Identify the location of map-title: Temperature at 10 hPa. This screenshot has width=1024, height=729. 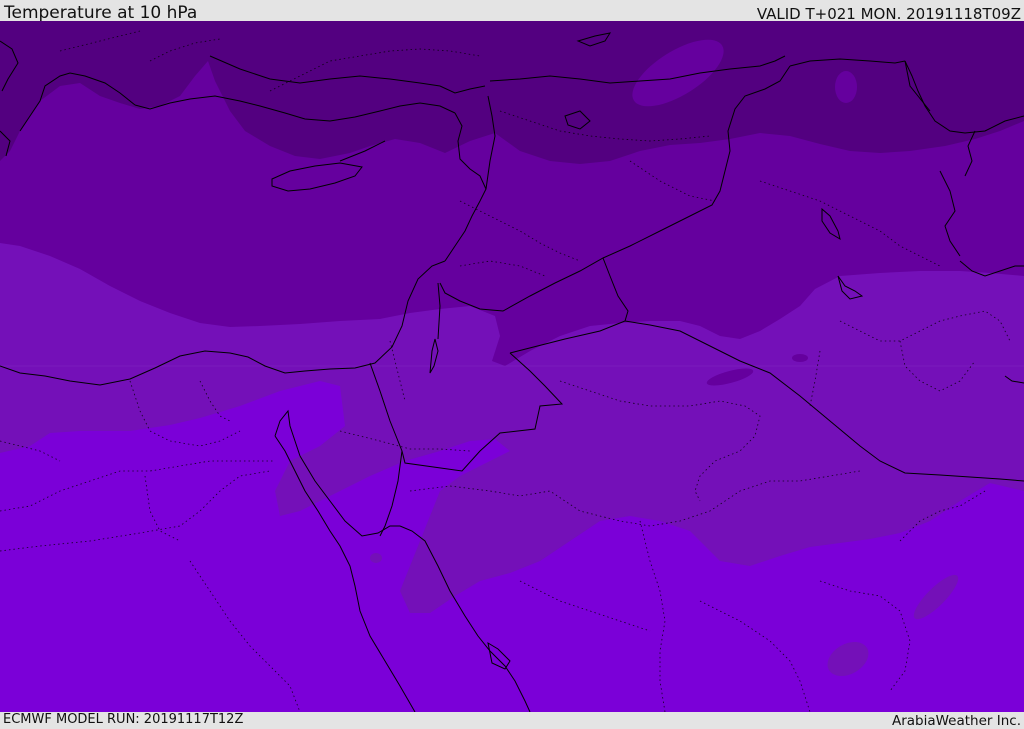
(101, 13).